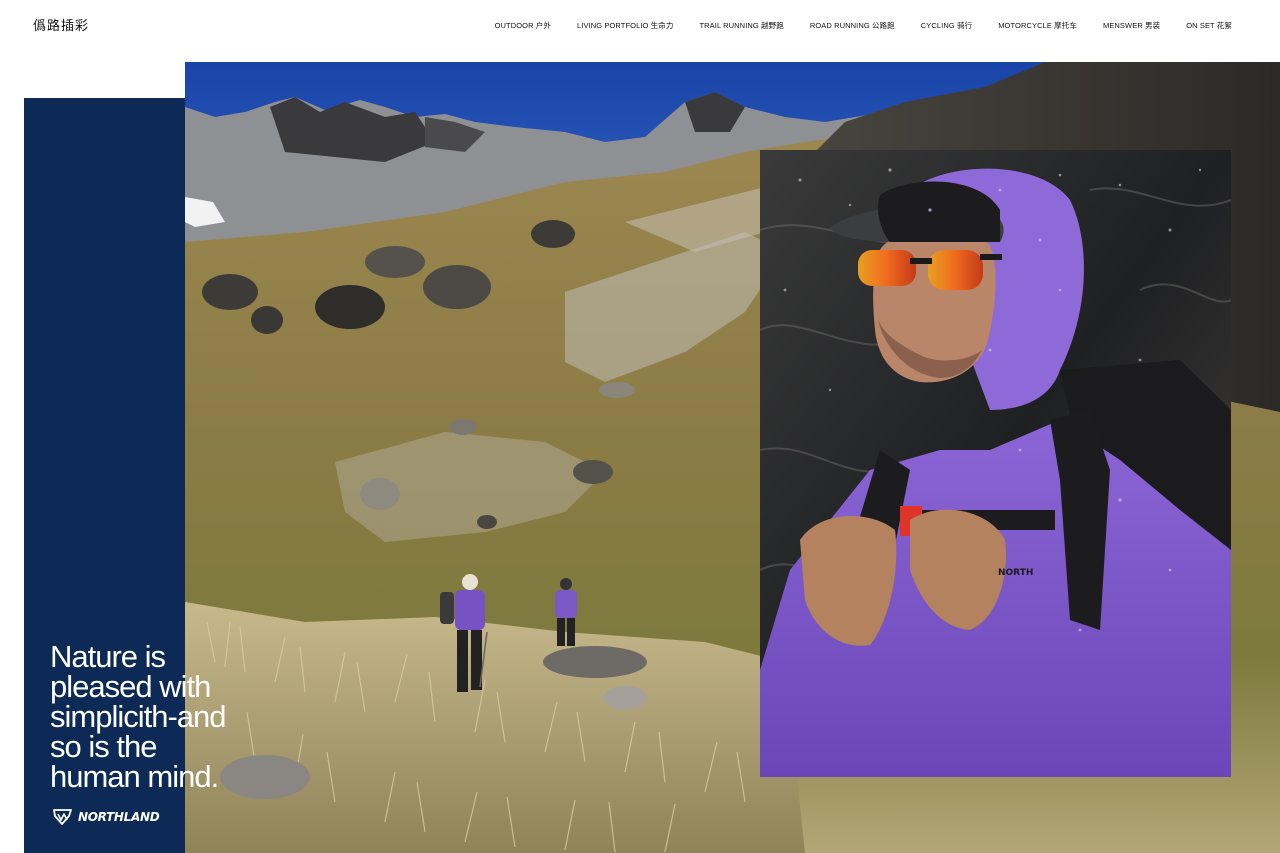 The image size is (1280, 853). Describe the element at coordinates (130, 686) in the screenshot. I see `headline-line: pleased with` at that location.